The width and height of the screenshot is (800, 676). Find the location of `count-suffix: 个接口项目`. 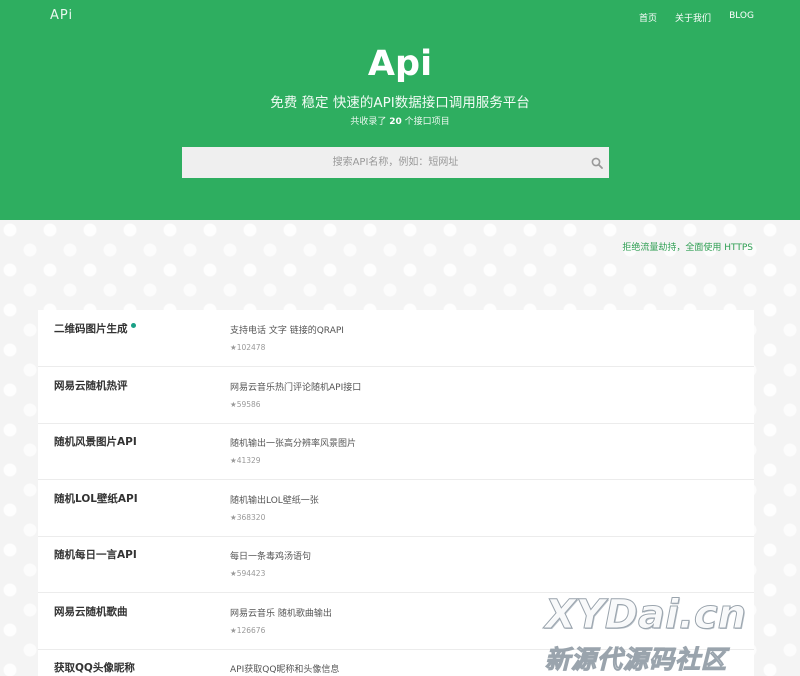

count-suffix: 个接口项目 is located at coordinates (427, 122).